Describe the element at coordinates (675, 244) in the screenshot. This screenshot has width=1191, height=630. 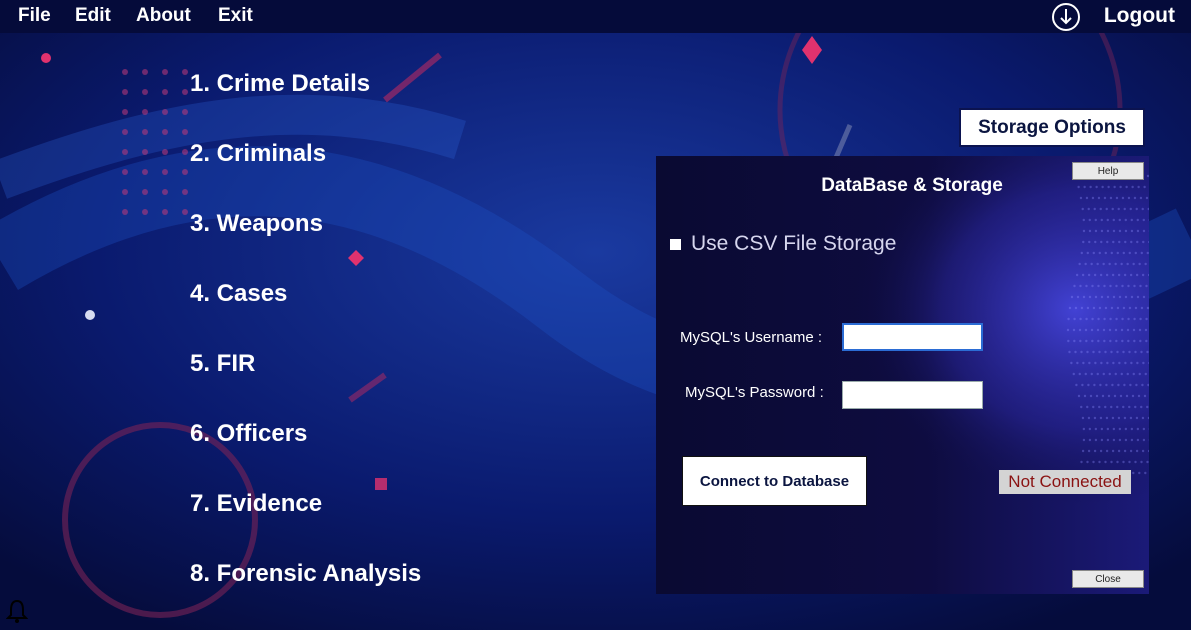
I see `csv-storage-checkbox` at that location.